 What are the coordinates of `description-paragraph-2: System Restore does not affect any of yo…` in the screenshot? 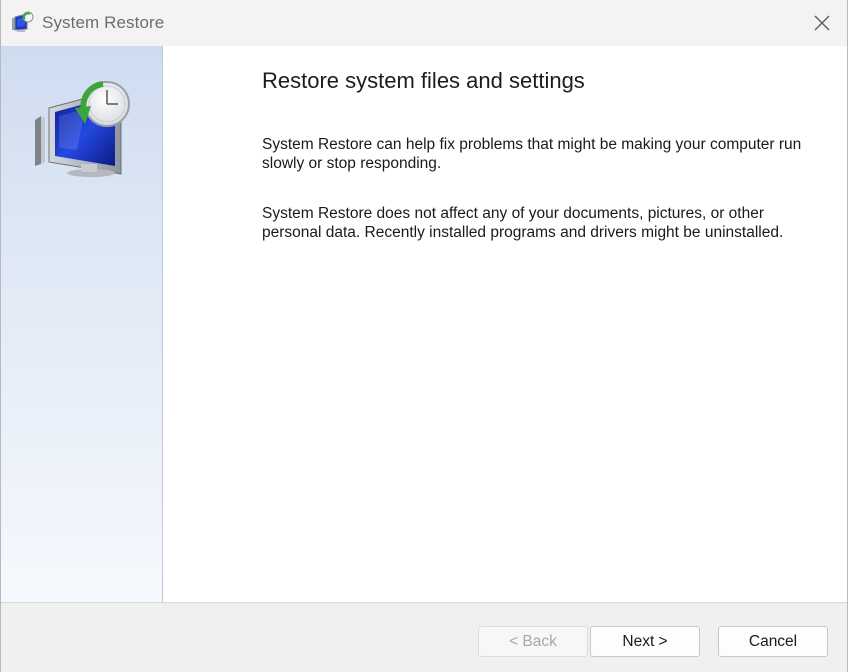 It's located at (523, 223).